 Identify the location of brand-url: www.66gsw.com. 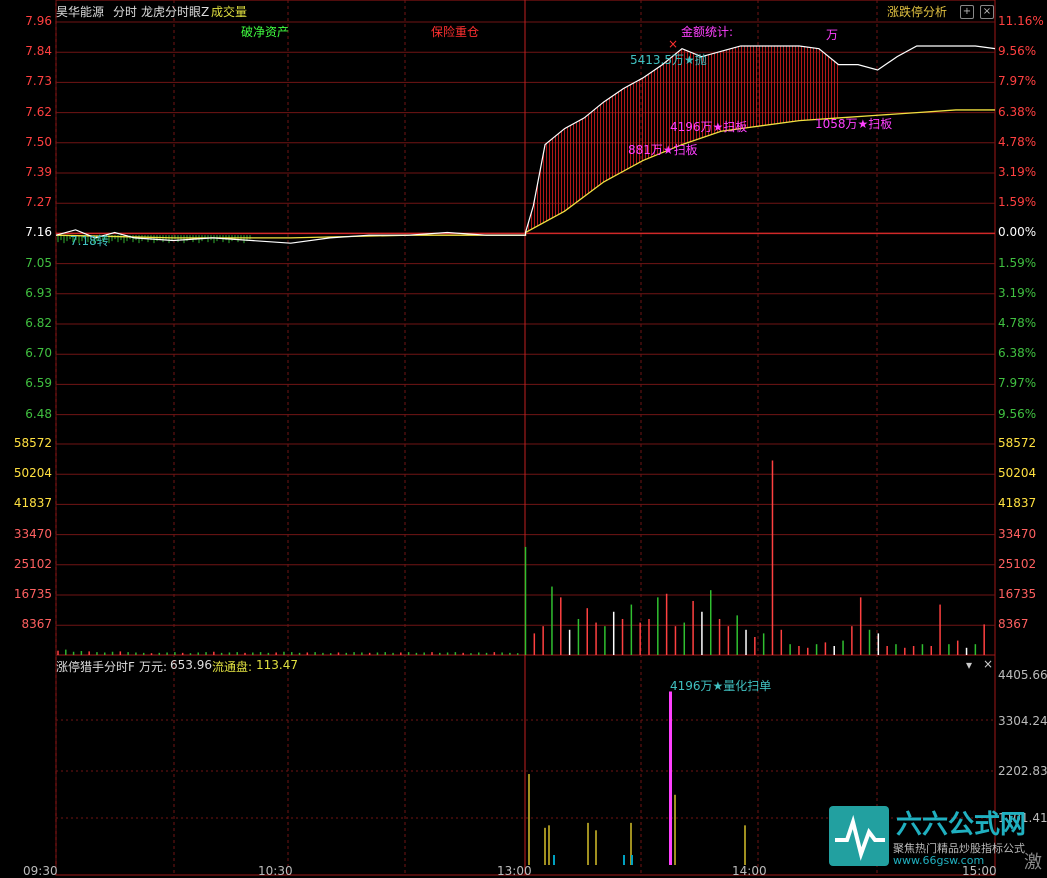
(939, 860).